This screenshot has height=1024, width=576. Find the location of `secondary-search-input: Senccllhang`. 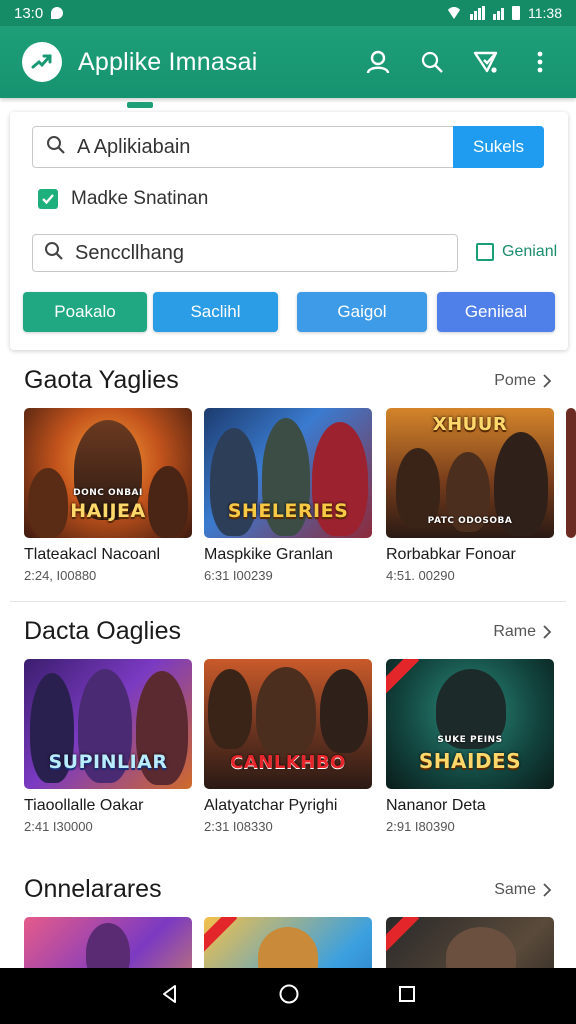

secondary-search-input: Senccllhang is located at coordinates (245, 253).